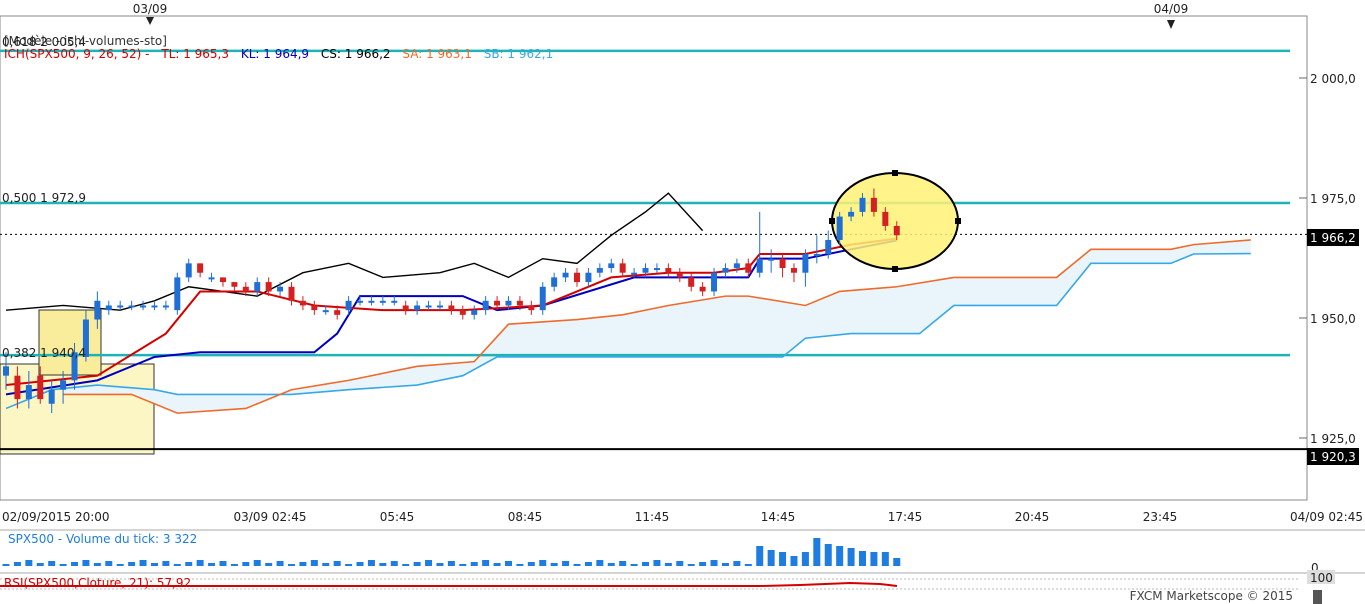 Image resolution: width=1365 pixels, height=604 pixels. Describe the element at coordinates (194, 54) in the screenshot. I see `tl-value: TL: 1 965,3` at that location.